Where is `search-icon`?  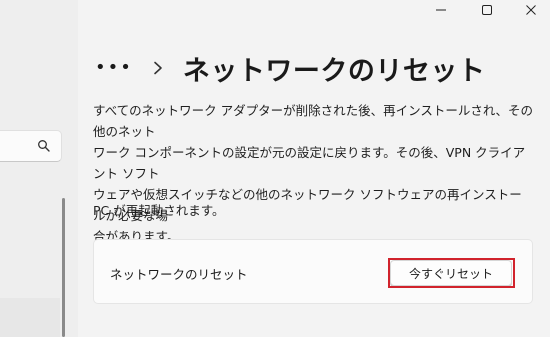 search-icon is located at coordinates (44, 146).